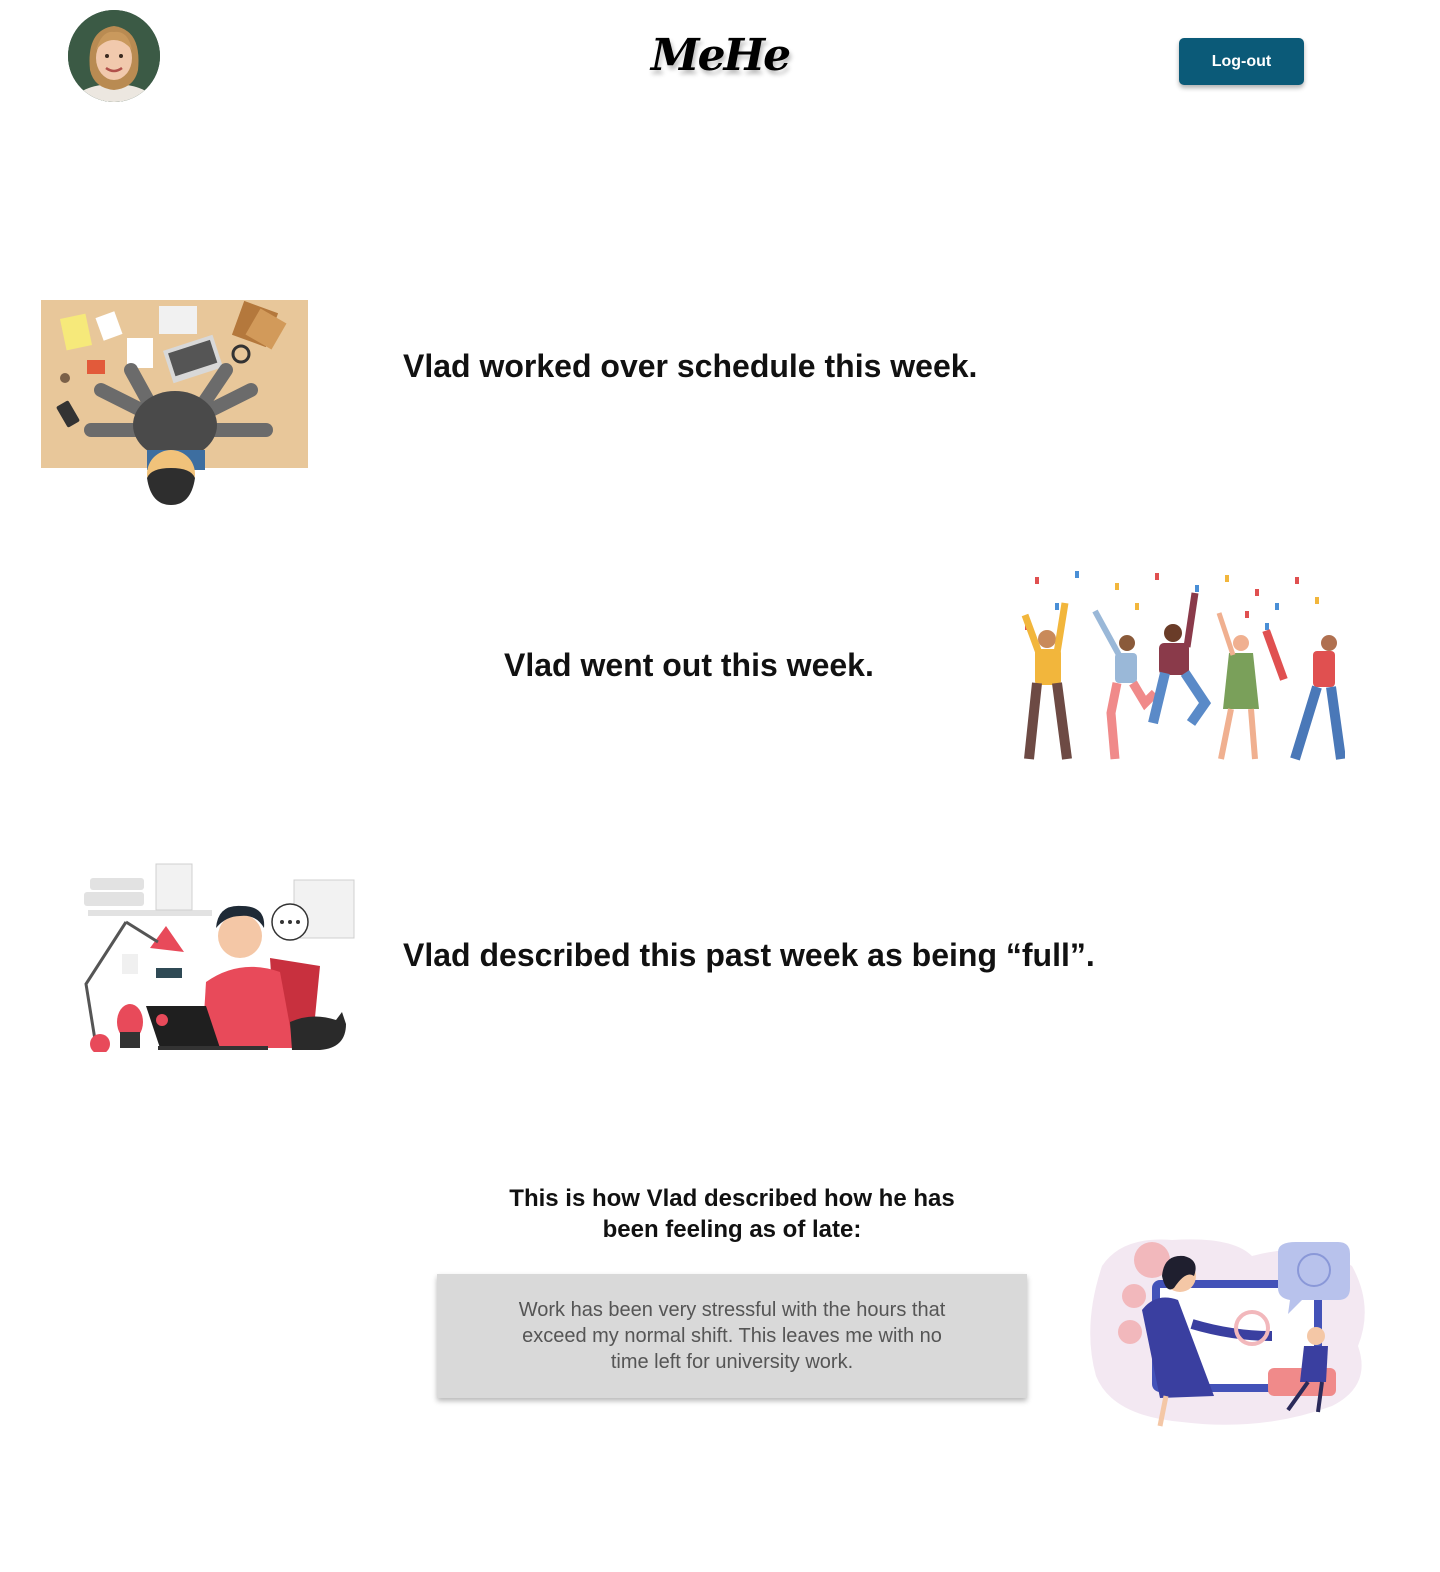 Image resolution: width=1440 pixels, height=1572 pixels. I want to click on statement-overtime: Vlad worked over schedule this week., so click(690, 366).